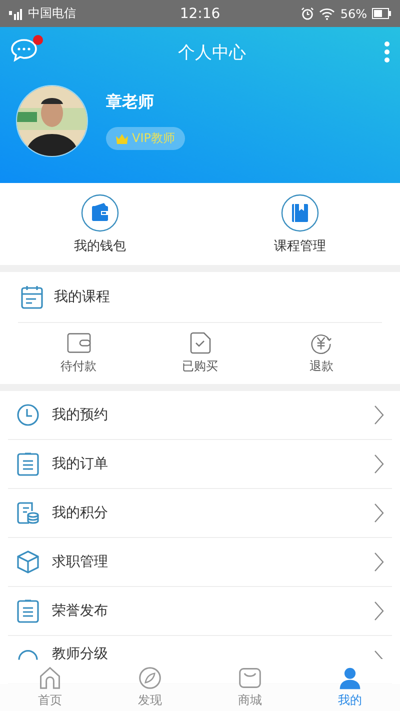 This screenshot has width=400, height=711. Describe the element at coordinates (212, 53) in the screenshot. I see `page-title: 个人中心` at that location.